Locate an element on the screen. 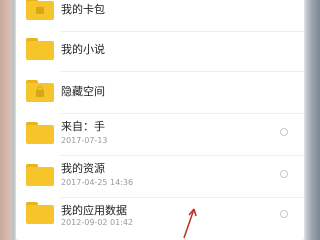 The width and height of the screenshot is (320, 240). folder-name: 我的卡包 is located at coordinates (83, 9).